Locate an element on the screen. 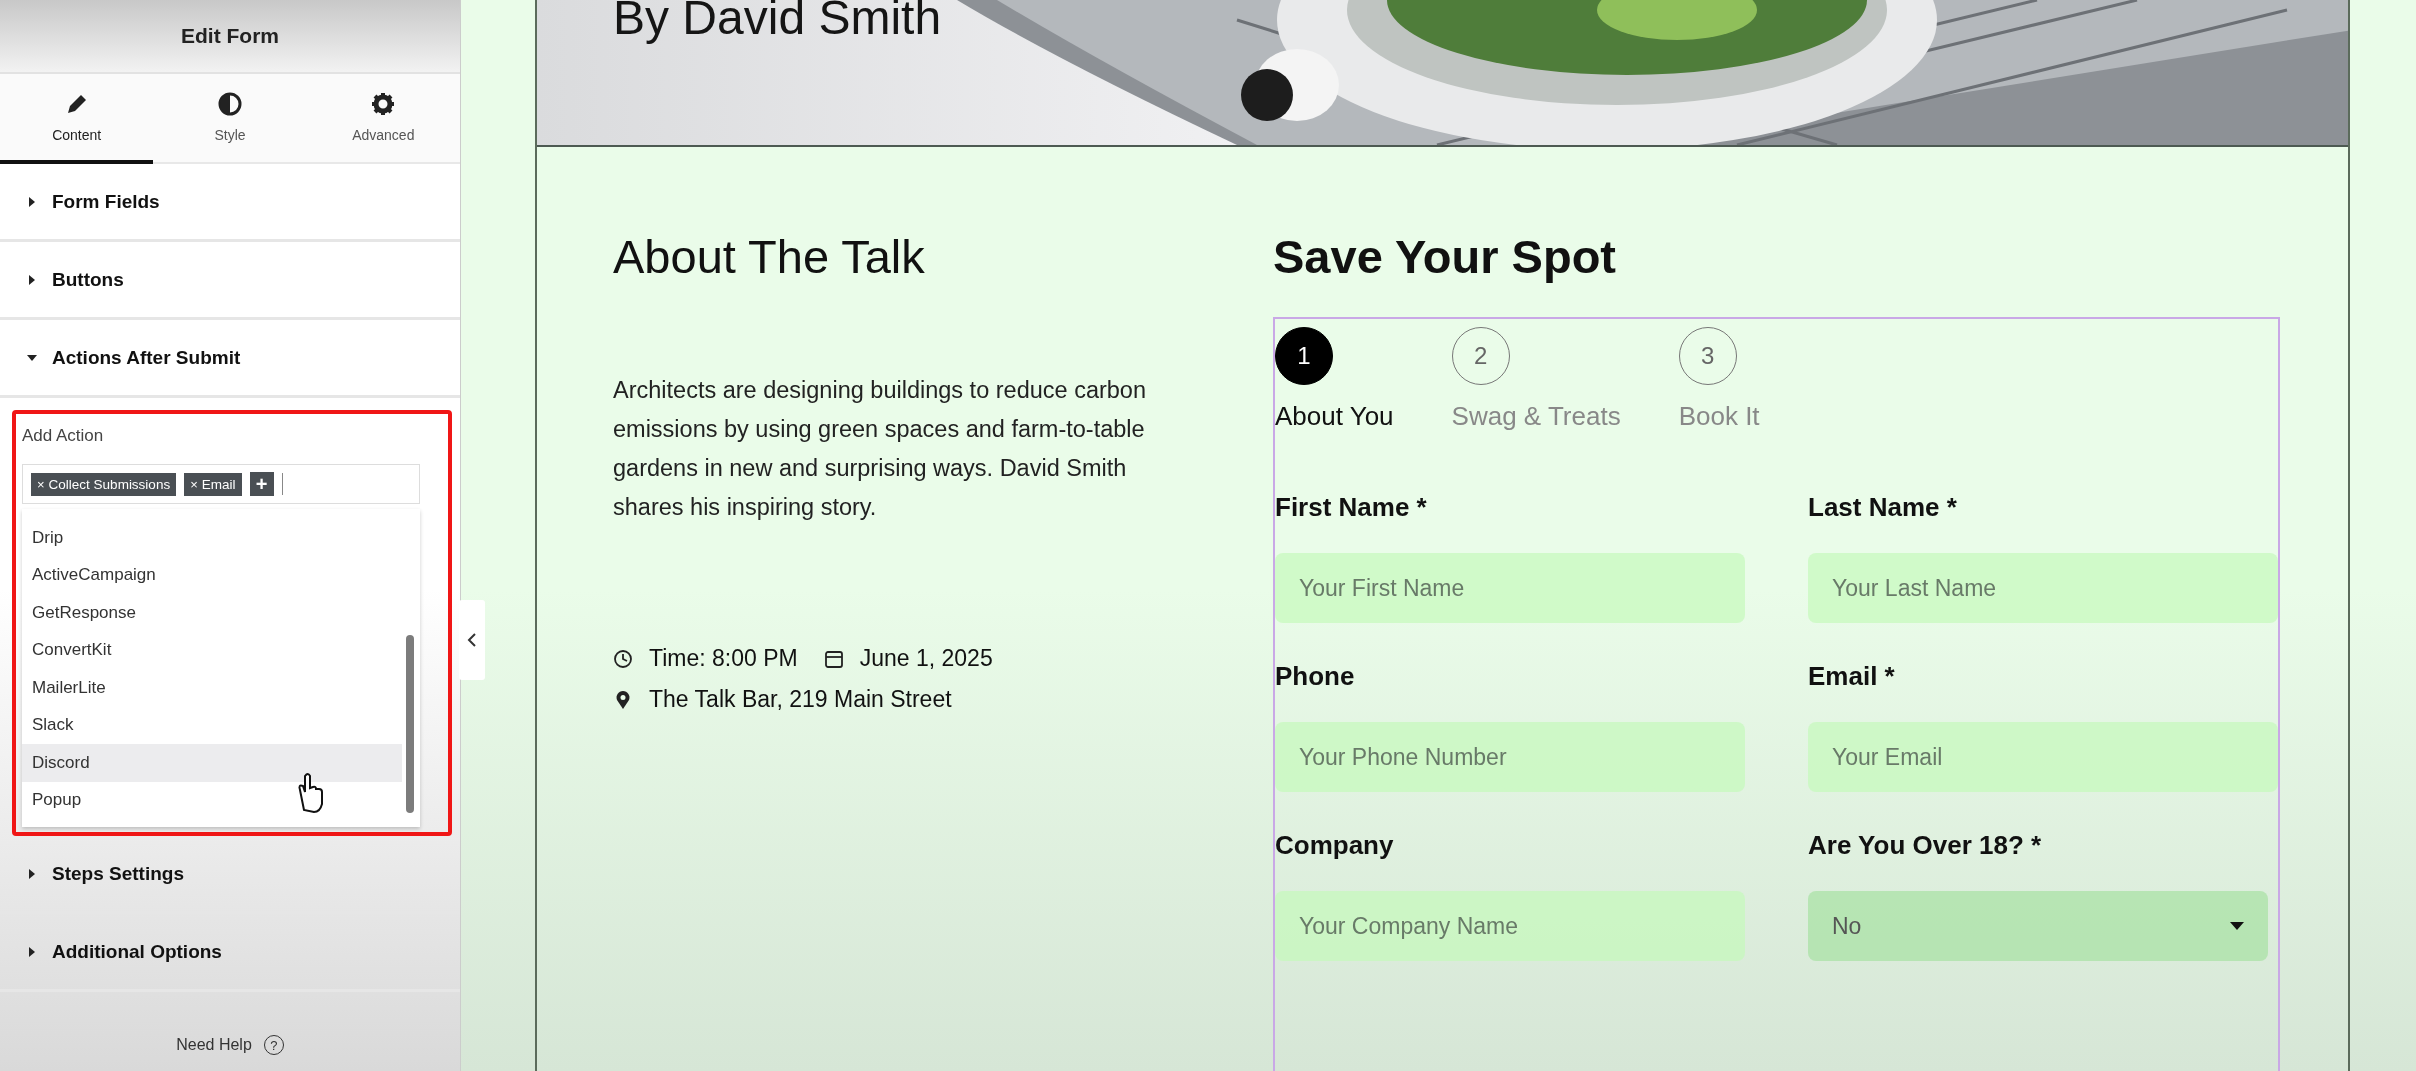  tag-chip: × Email is located at coordinates (213, 484).